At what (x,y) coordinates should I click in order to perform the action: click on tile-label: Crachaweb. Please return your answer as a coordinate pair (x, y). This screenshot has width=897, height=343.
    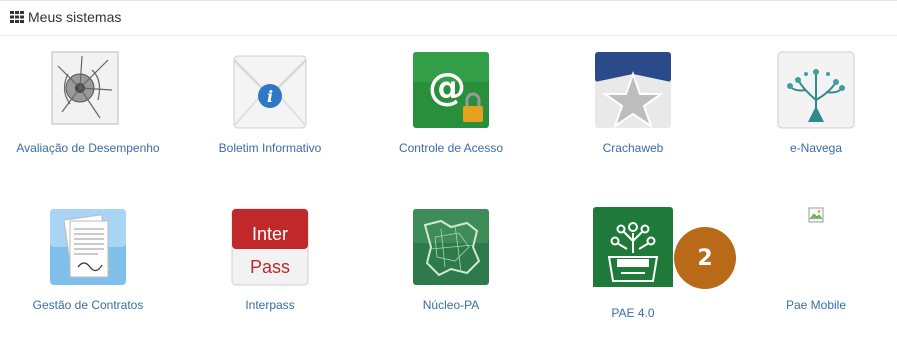
    Looking at the image, I should click on (633, 148).